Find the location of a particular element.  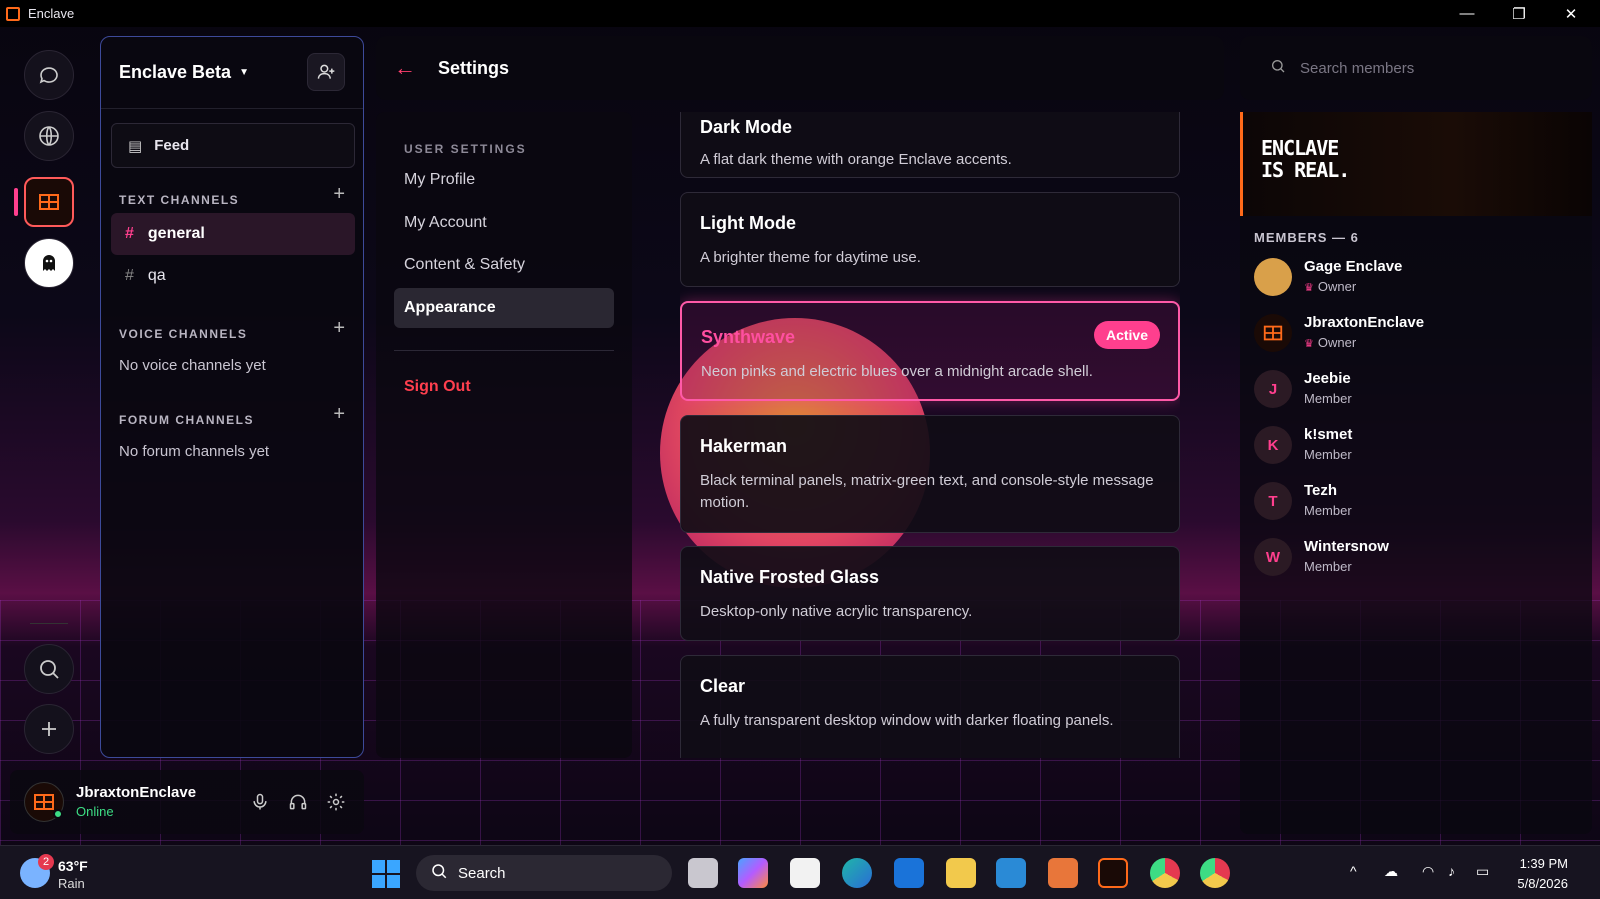

search-members-field: Search members is located at coordinates (1416, 68).